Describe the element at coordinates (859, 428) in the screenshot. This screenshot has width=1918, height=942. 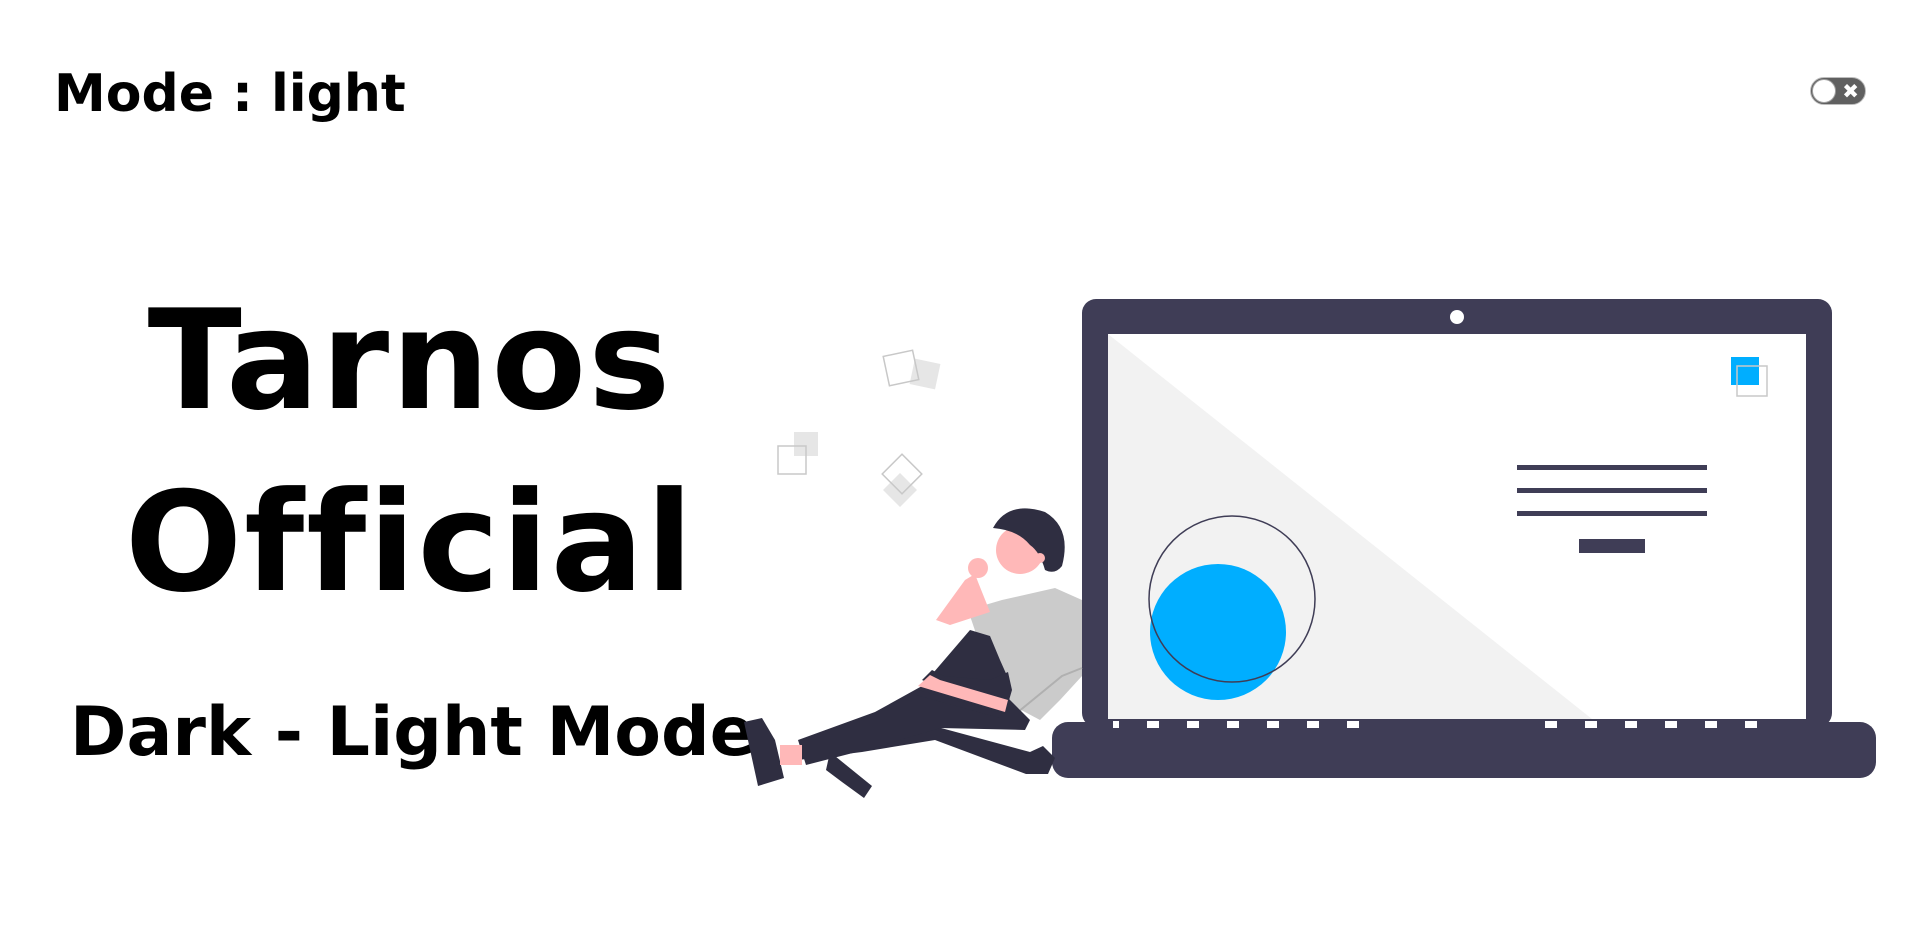
I see `floating-squares-decoration` at that location.